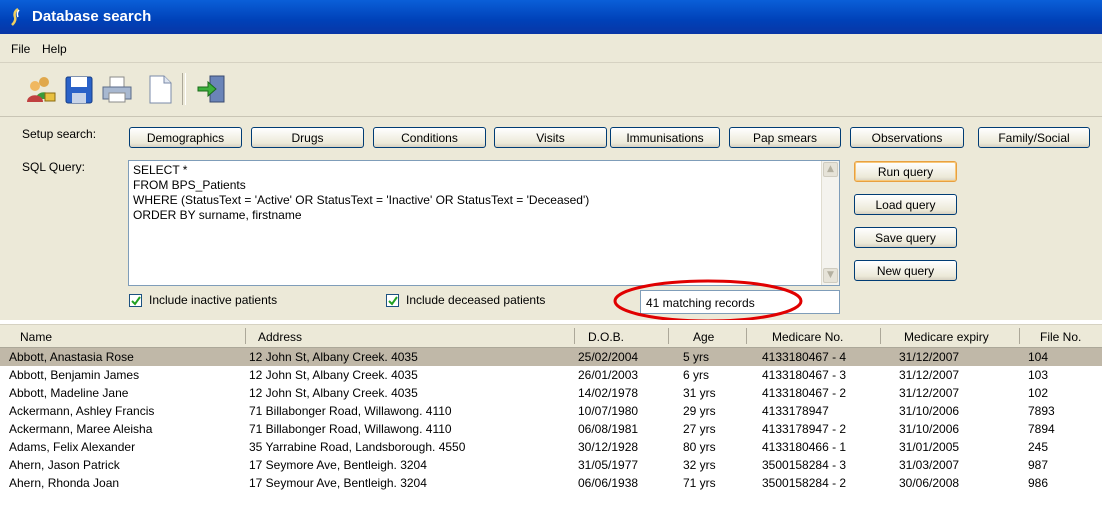 Image resolution: width=1102 pixels, height=508 pixels. What do you see at coordinates (69, 393) in the screenshot?
I see `cell-name: Abbott, Madeline Jane` at bounding box center [69, 393].